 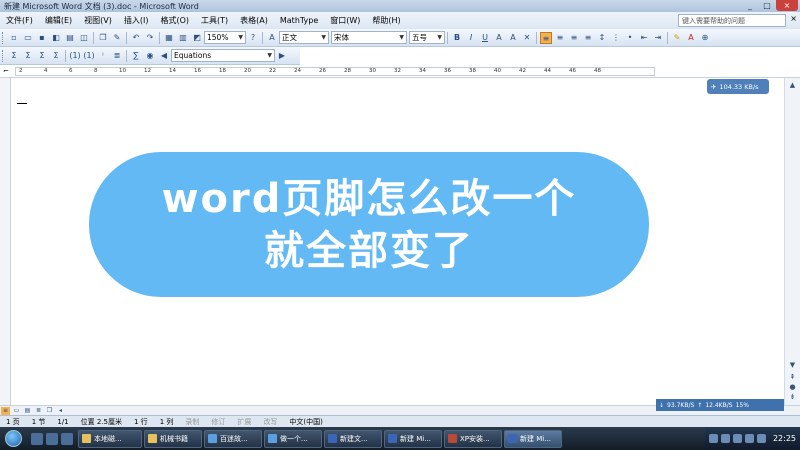 What do you see at coordinates (345, 20) in the screenshot?
I see `menu-window: 窗口(W)` at bounding box center [345, 20].